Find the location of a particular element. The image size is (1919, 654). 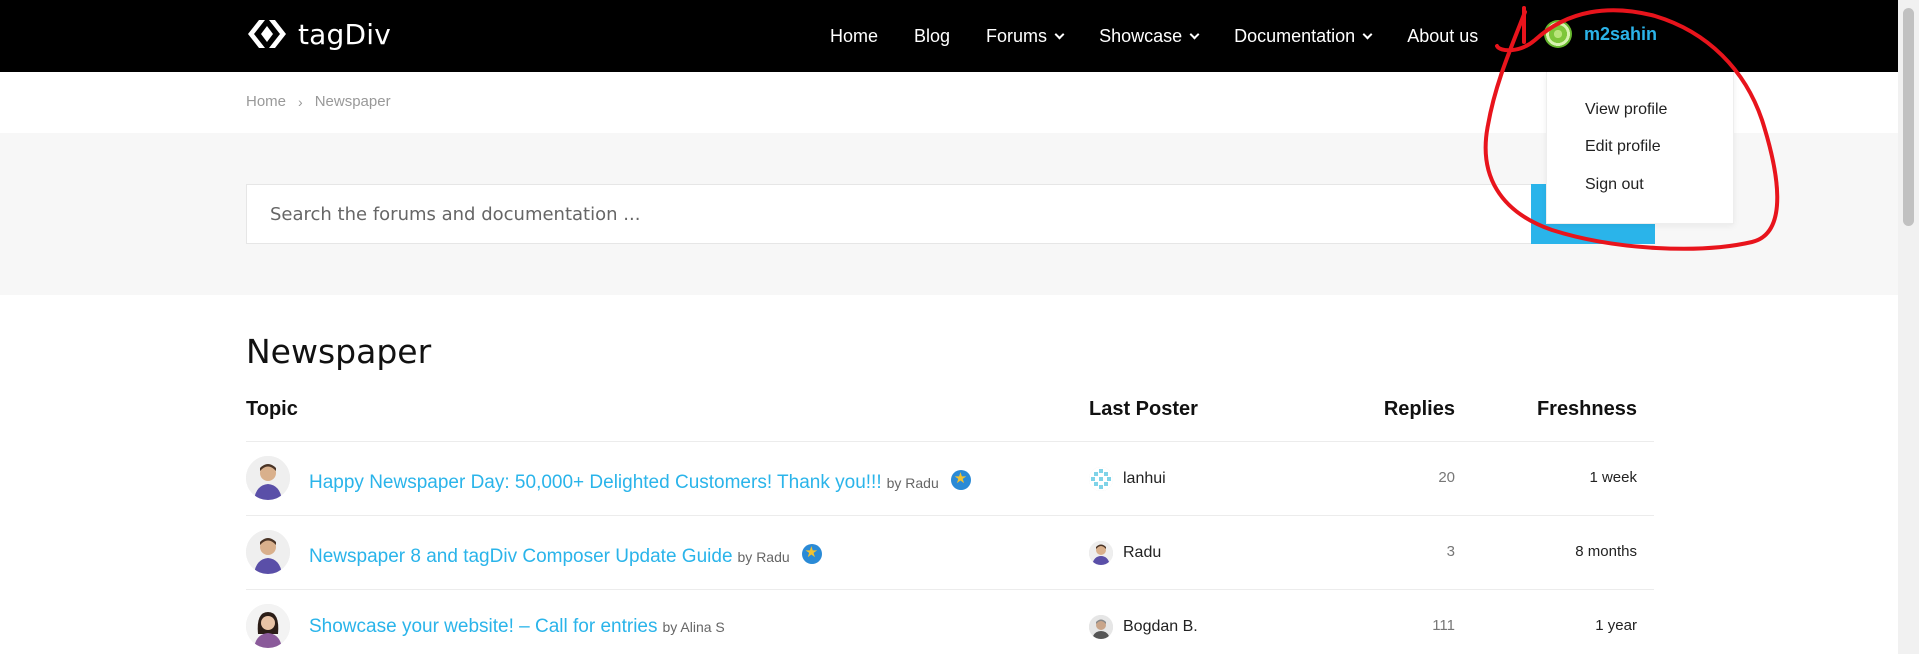

last-poster: lanhui is located at coordinates (1127, 479).